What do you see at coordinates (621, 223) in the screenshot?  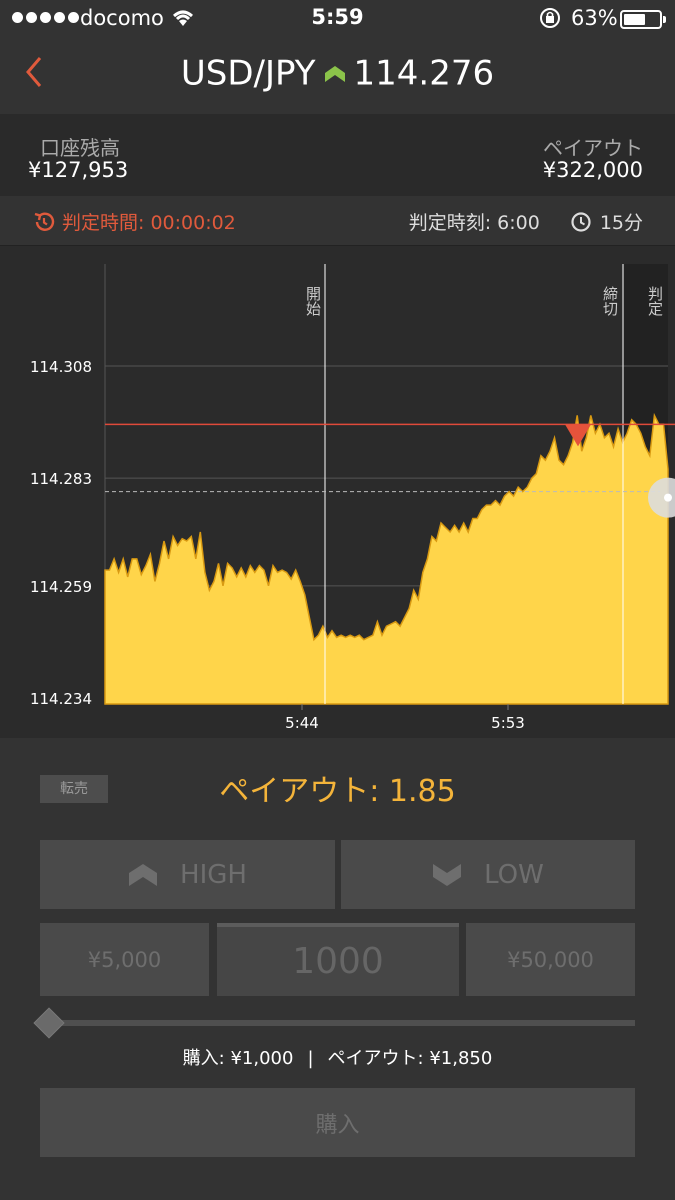 I see `duration: 15分` at bounding box center [621, 223].